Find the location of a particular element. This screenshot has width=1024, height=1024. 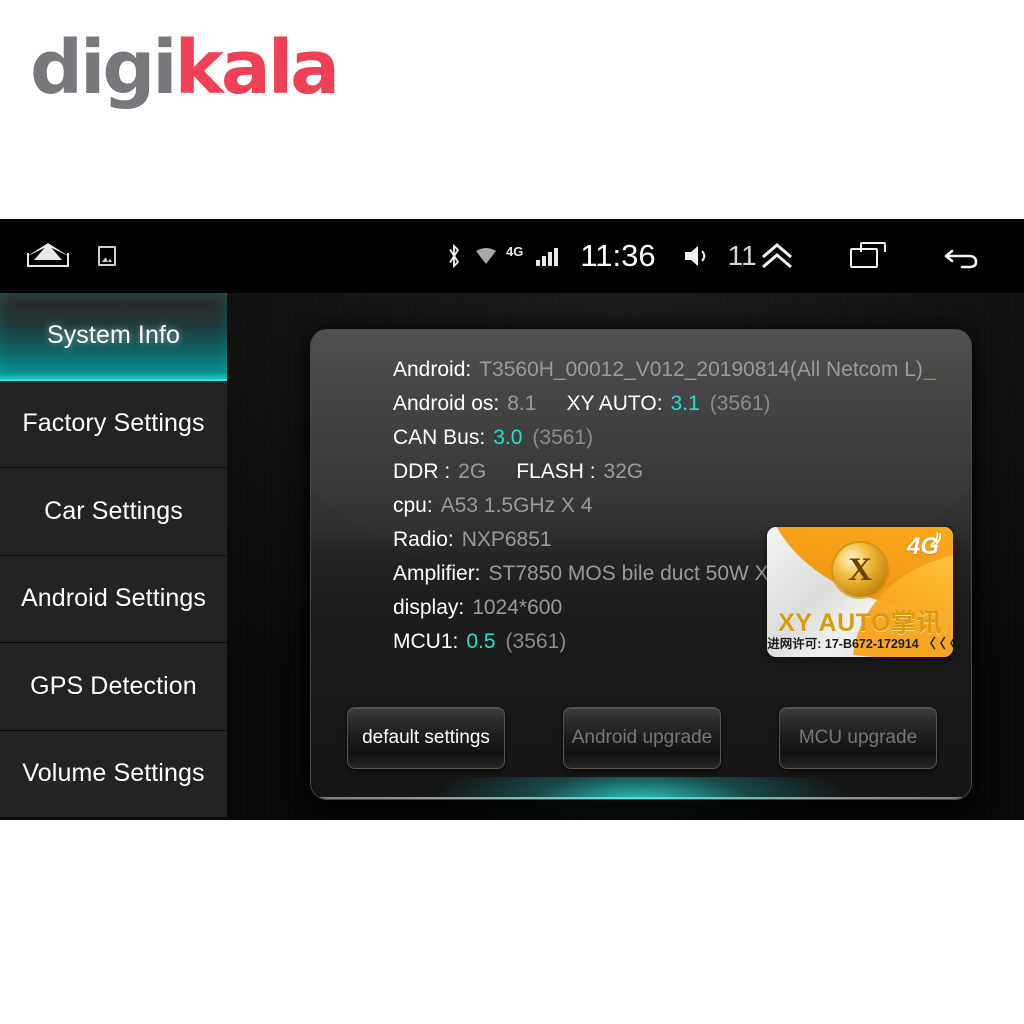

display-value: 1024*600 is located at coordinates (517, 607).